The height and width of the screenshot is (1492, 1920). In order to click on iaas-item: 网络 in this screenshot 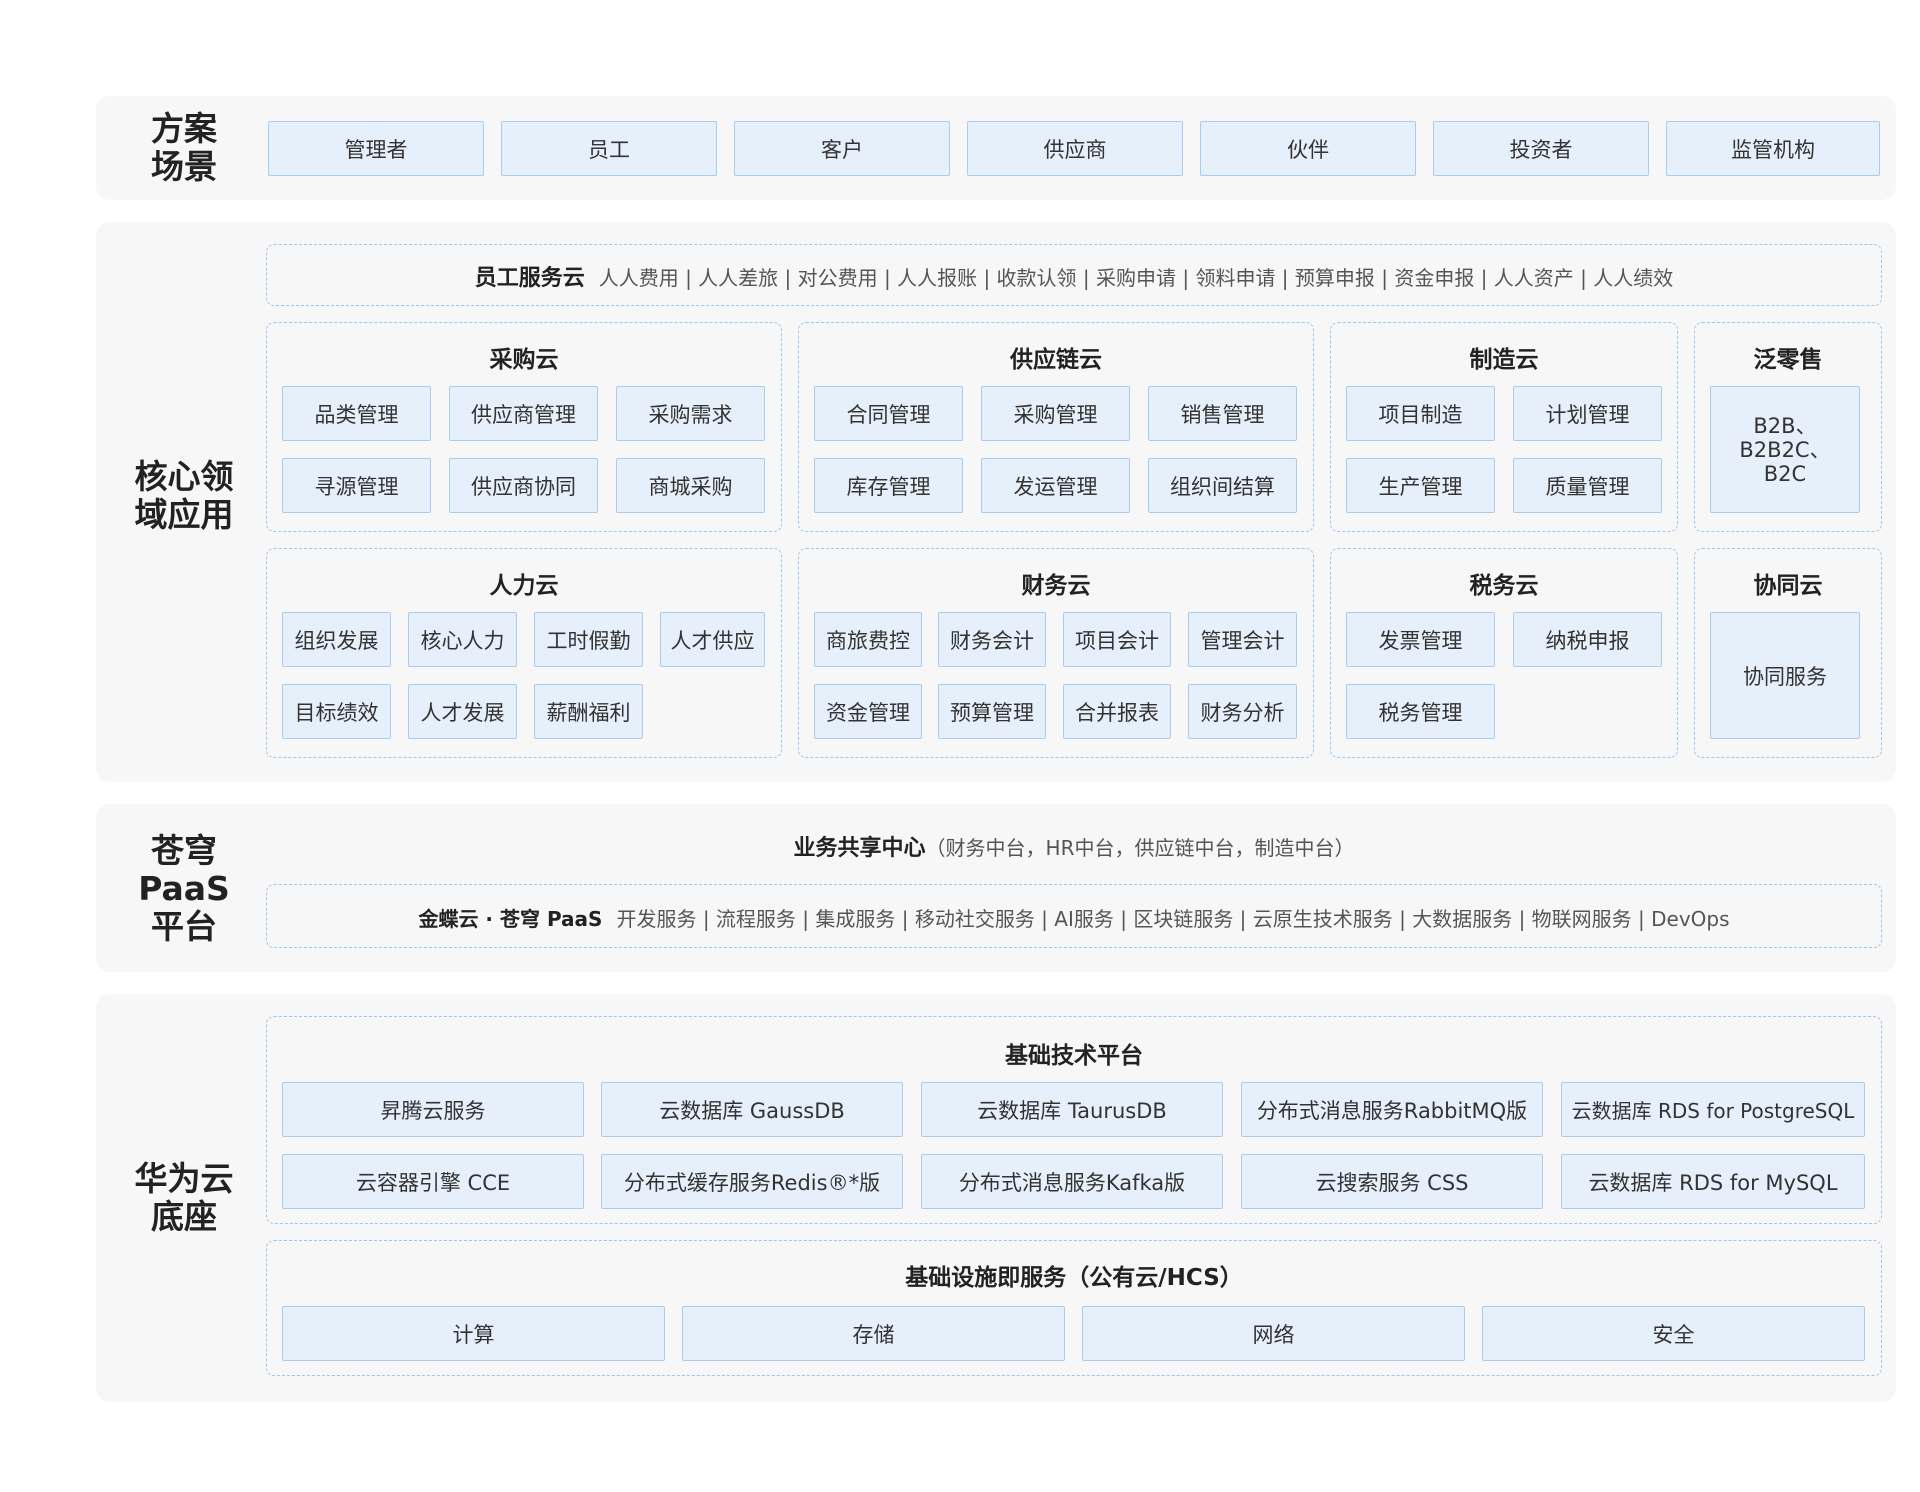, I will do `click(1273, 1333)`.